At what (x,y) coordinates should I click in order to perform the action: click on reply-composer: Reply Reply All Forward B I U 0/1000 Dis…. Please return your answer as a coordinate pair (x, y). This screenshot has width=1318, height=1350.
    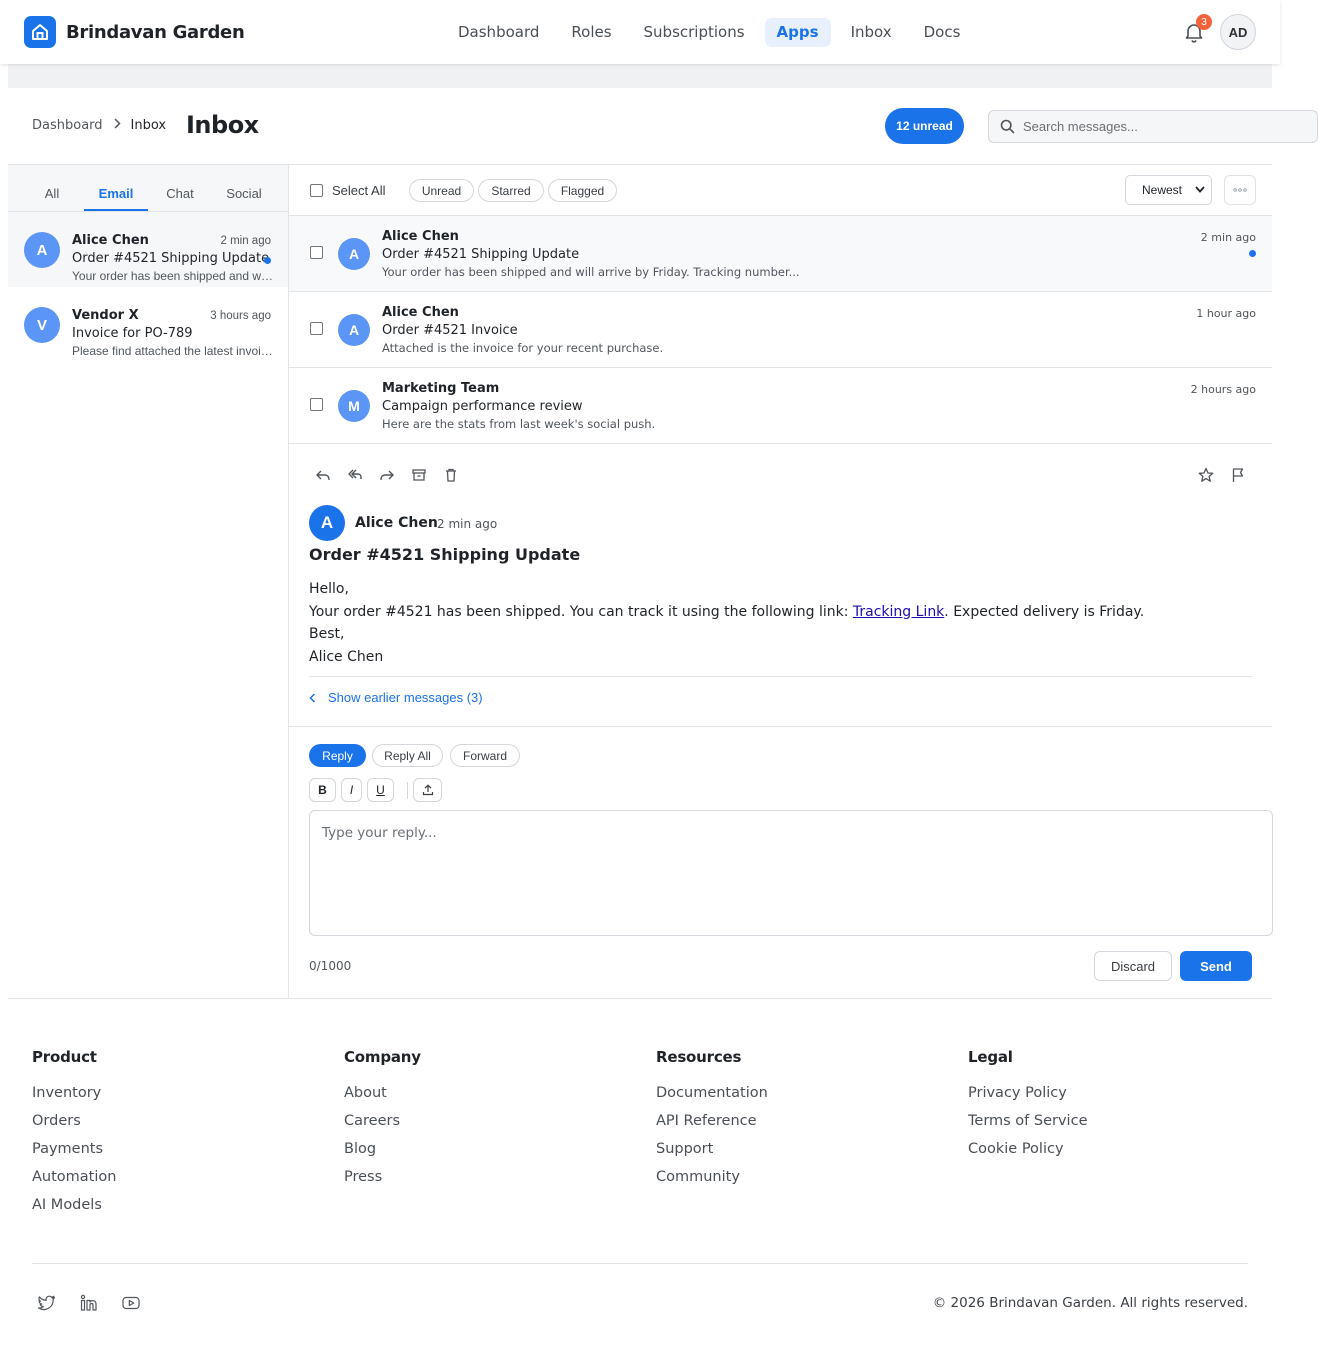
    Looking at the image, I should click on (781, 862).